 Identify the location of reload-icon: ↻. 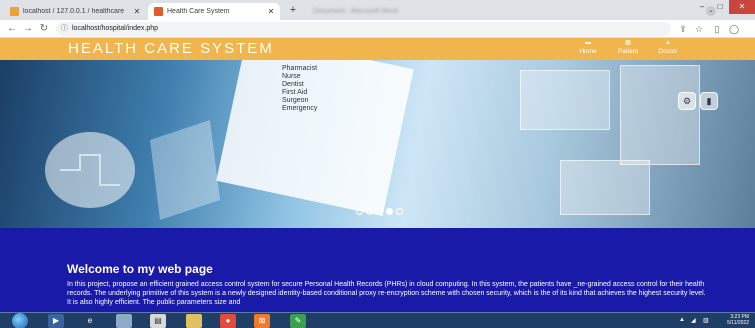
(44, 29).